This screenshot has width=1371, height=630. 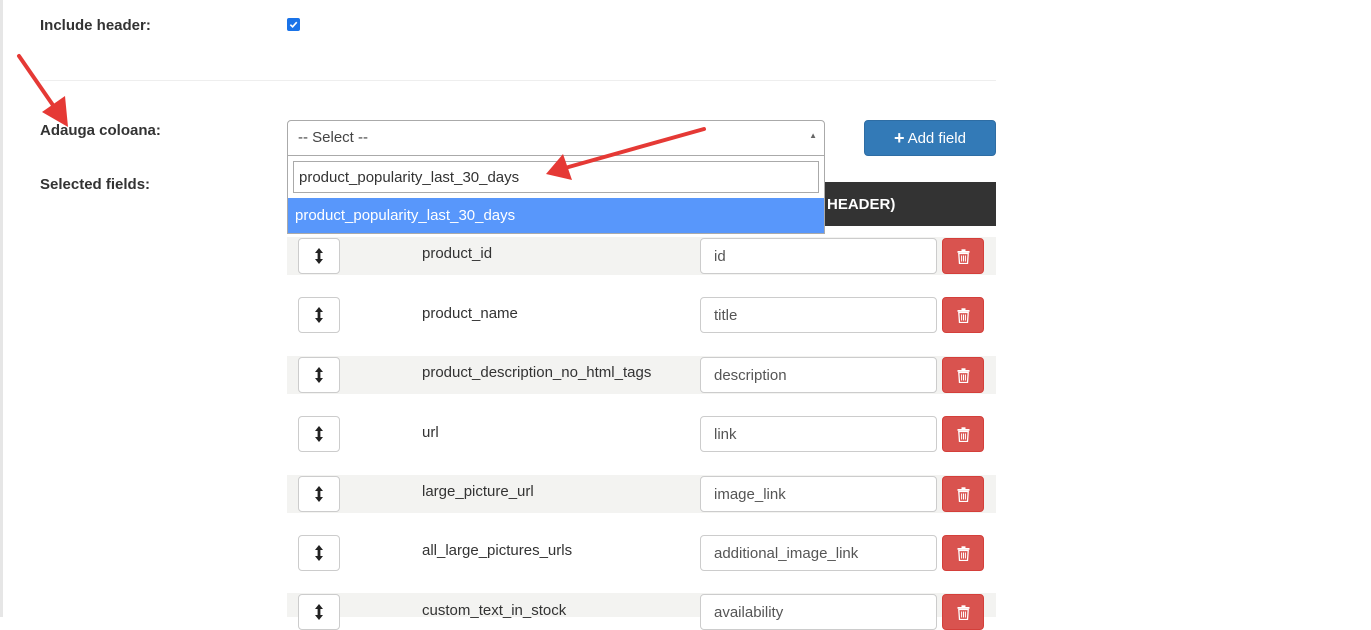 I want to click on table-row: custom_text_in_stock, so click(x=641, y=611).